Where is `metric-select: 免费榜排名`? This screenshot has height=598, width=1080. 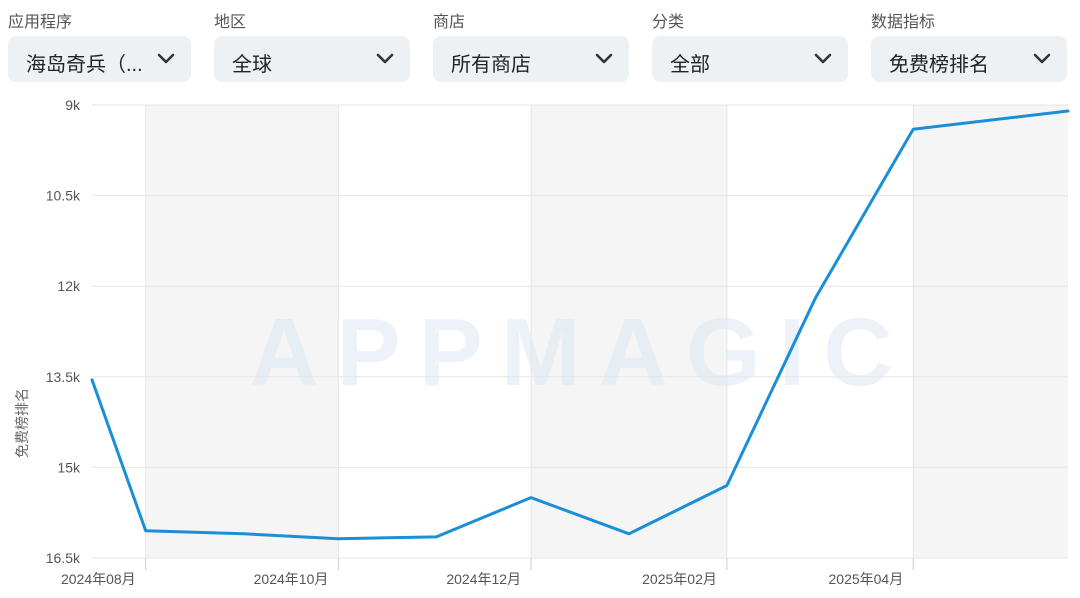
metric-select: 免费榜排名 is located at coordinates (969, 59).